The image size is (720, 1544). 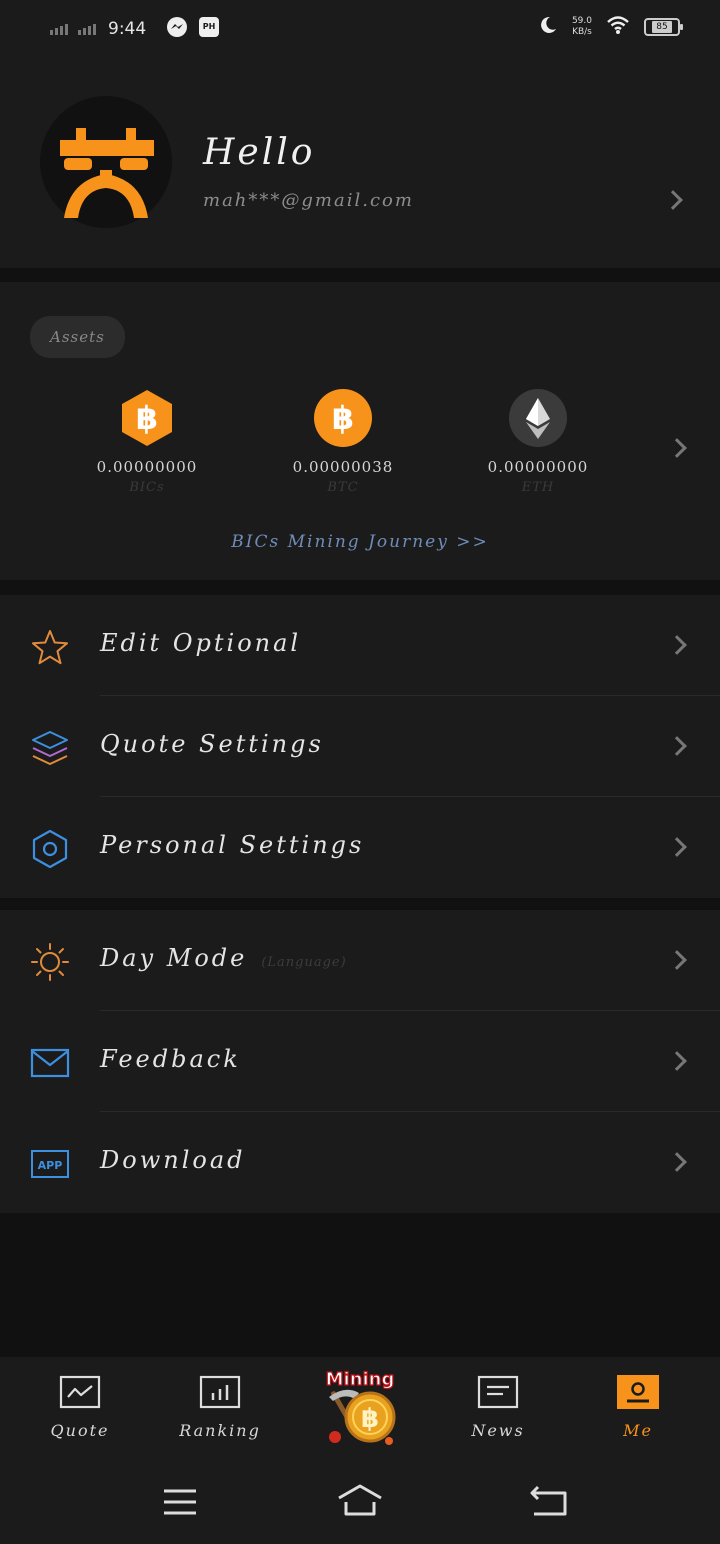 What do you see at coordinates (343, 487) in the screenshot?
I see `asset-name: BTC` at bounding box center [343, 487].